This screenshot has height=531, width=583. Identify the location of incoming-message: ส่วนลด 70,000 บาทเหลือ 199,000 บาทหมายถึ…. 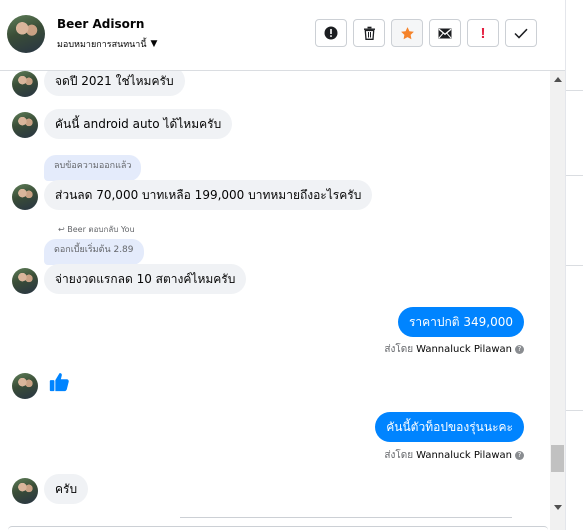
(208, 195).